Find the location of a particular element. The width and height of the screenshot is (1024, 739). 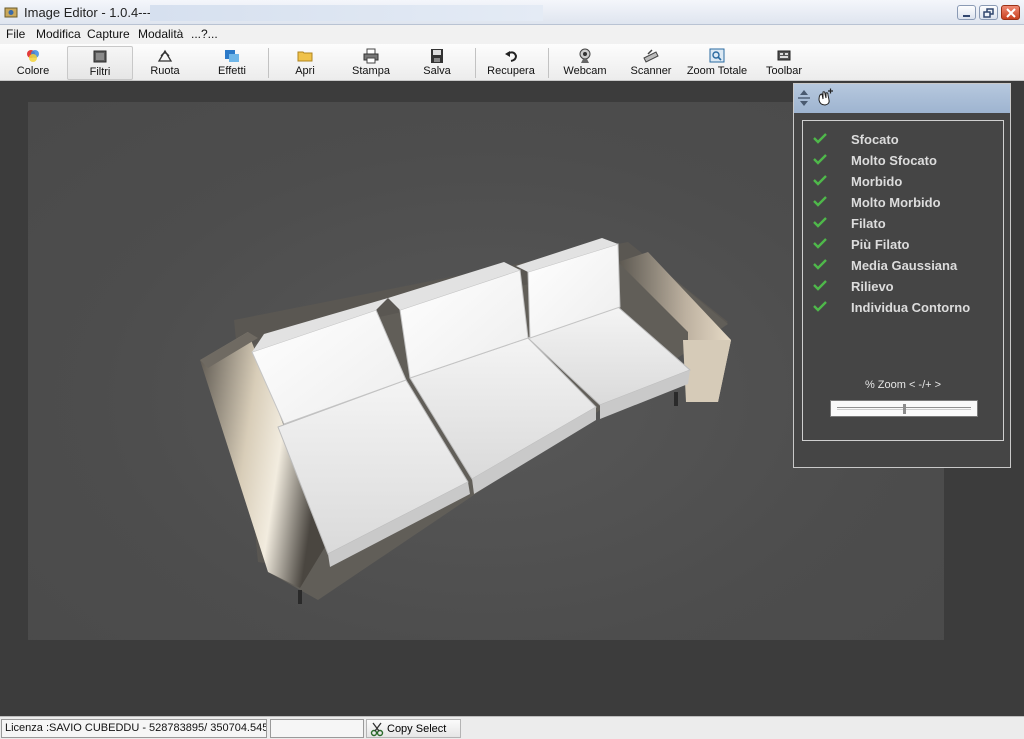

title-bar-highlight is located at coordinates (346, 13).